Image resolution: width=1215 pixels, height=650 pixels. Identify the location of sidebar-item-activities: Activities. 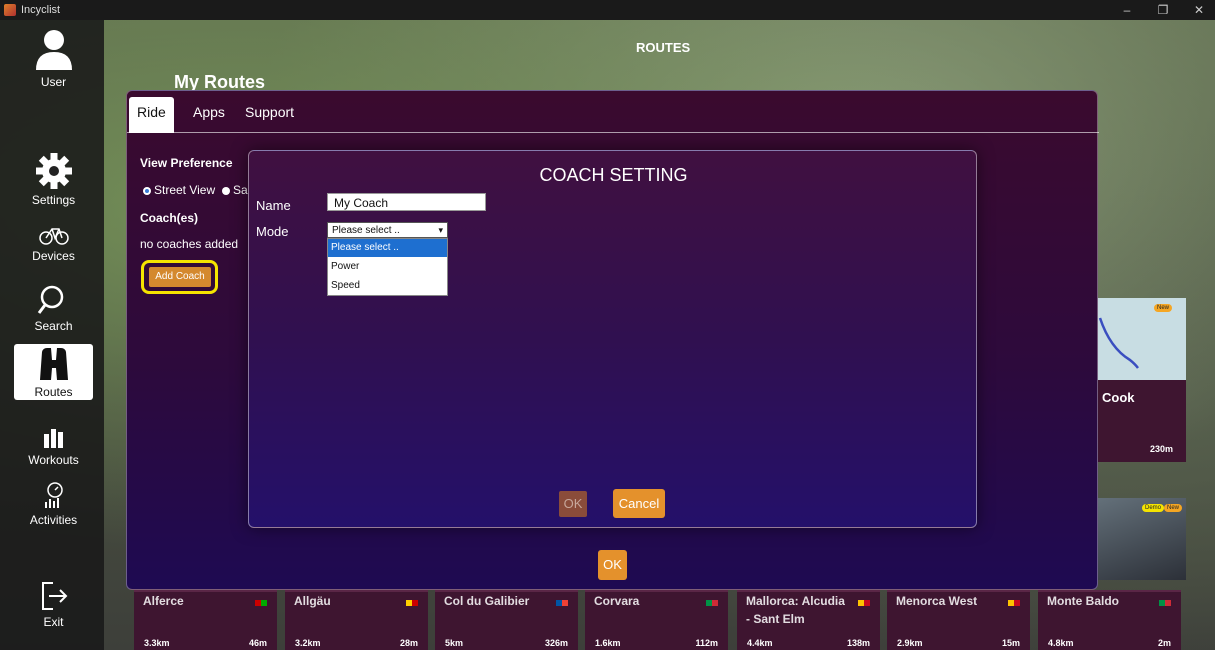
(53, 505).